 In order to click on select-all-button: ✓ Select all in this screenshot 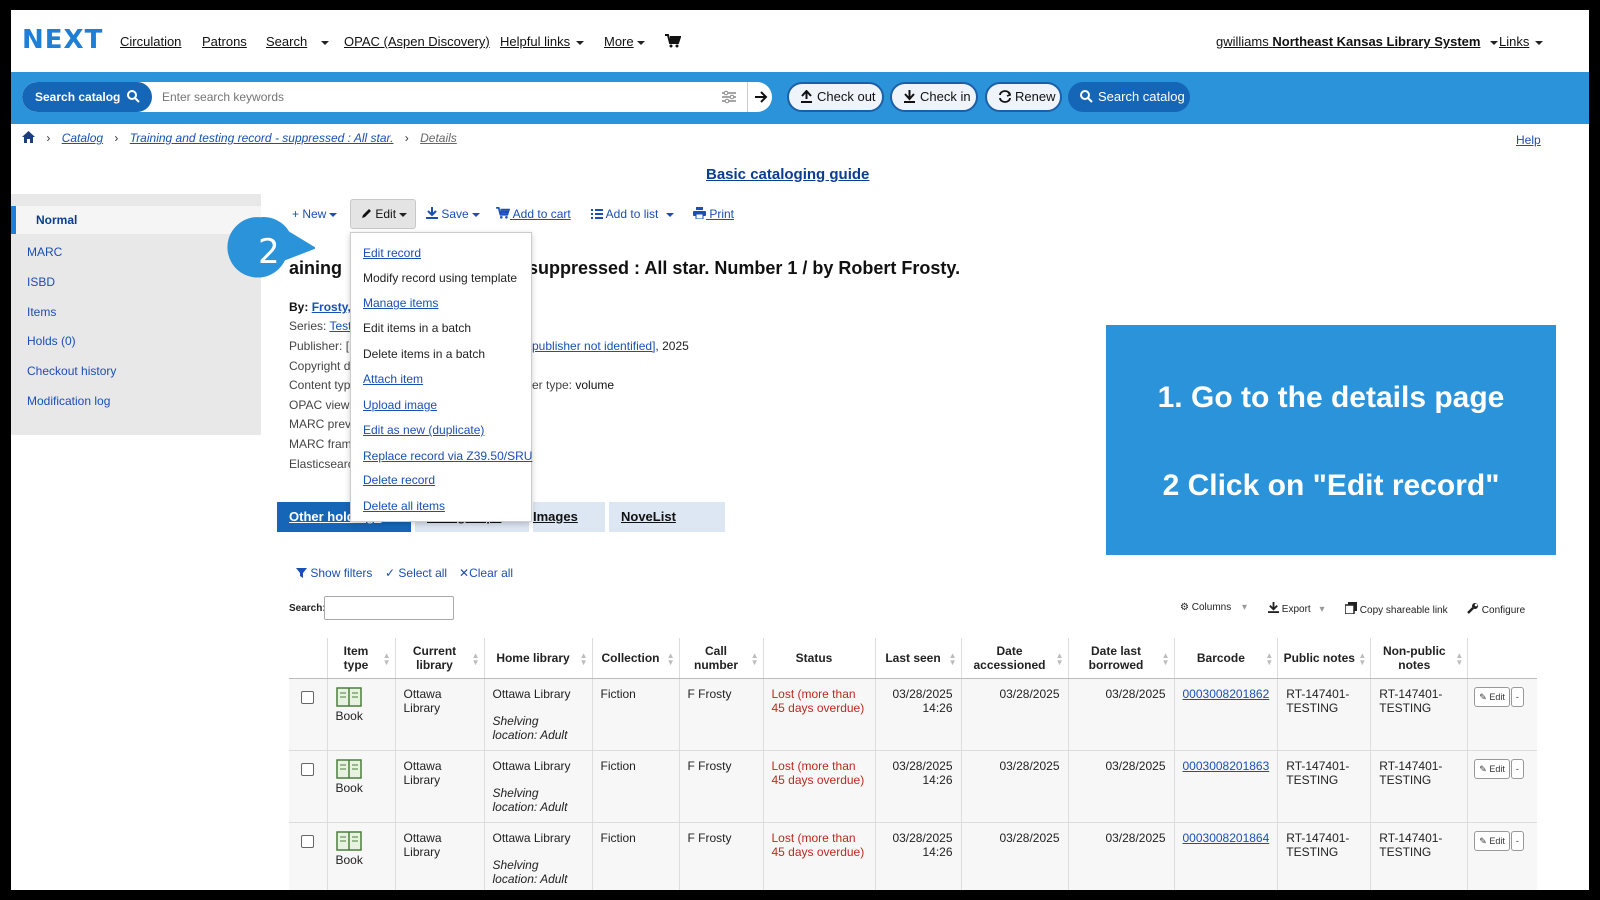, I will do `click(416, 573)`.